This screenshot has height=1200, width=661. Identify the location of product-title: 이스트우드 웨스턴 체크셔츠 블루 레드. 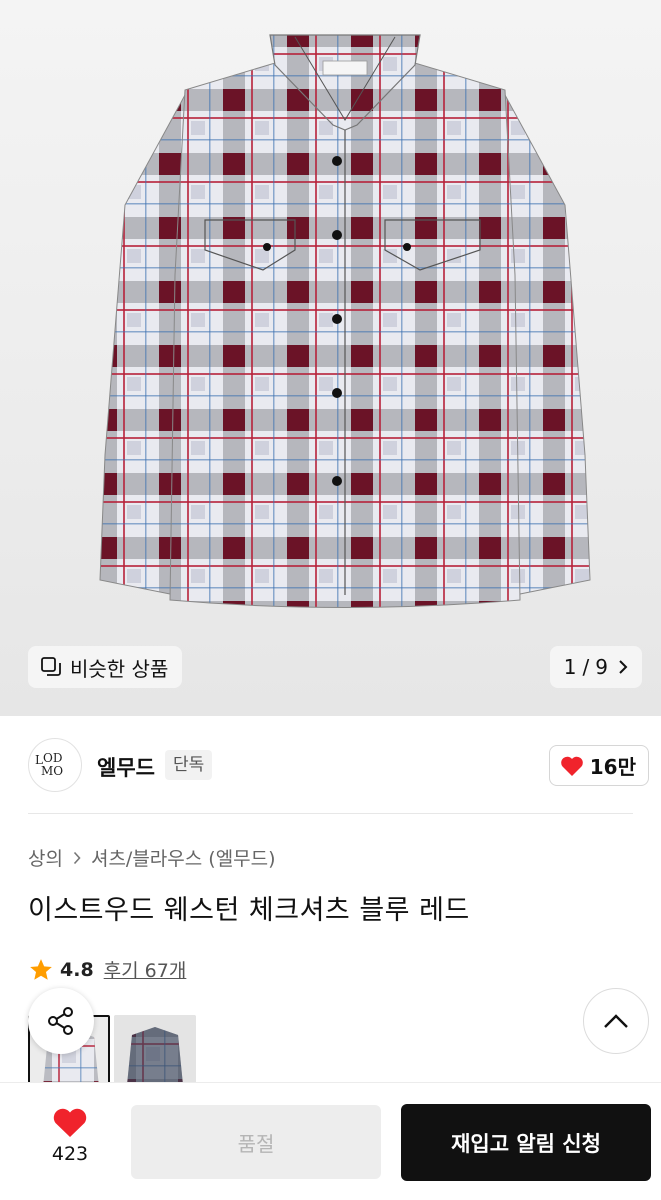
(249, 910).